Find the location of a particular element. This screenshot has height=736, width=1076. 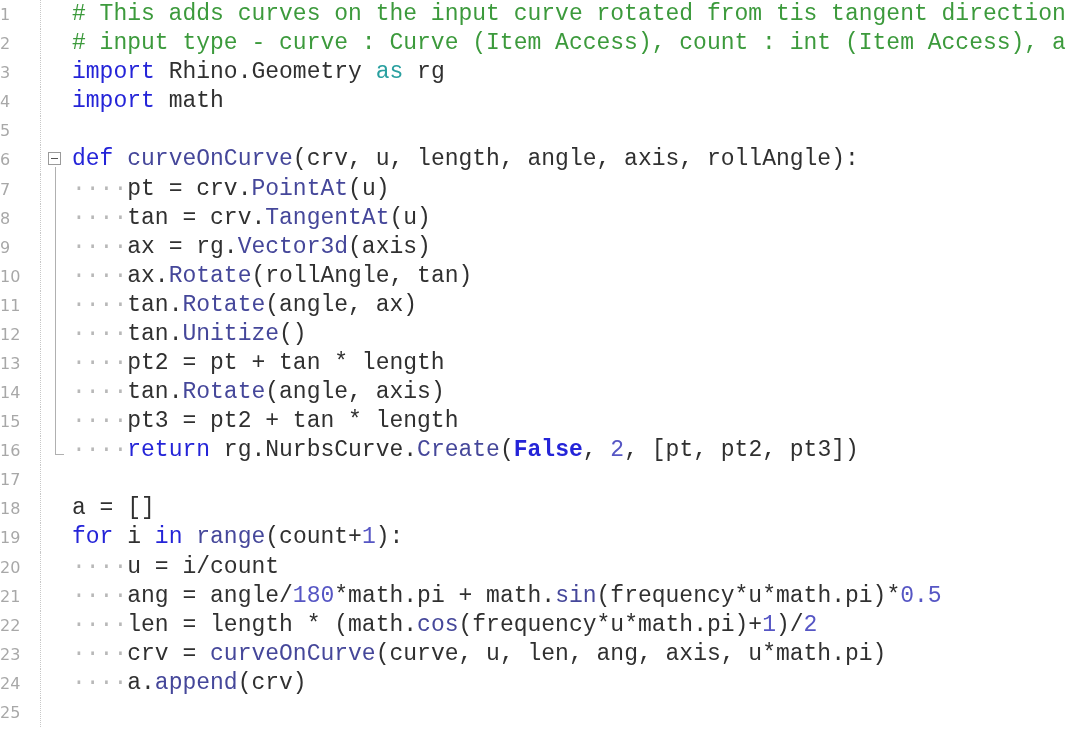

code-line: ····ax.Rotate(rollAngle, tan) is located at coordinates (272, 276).